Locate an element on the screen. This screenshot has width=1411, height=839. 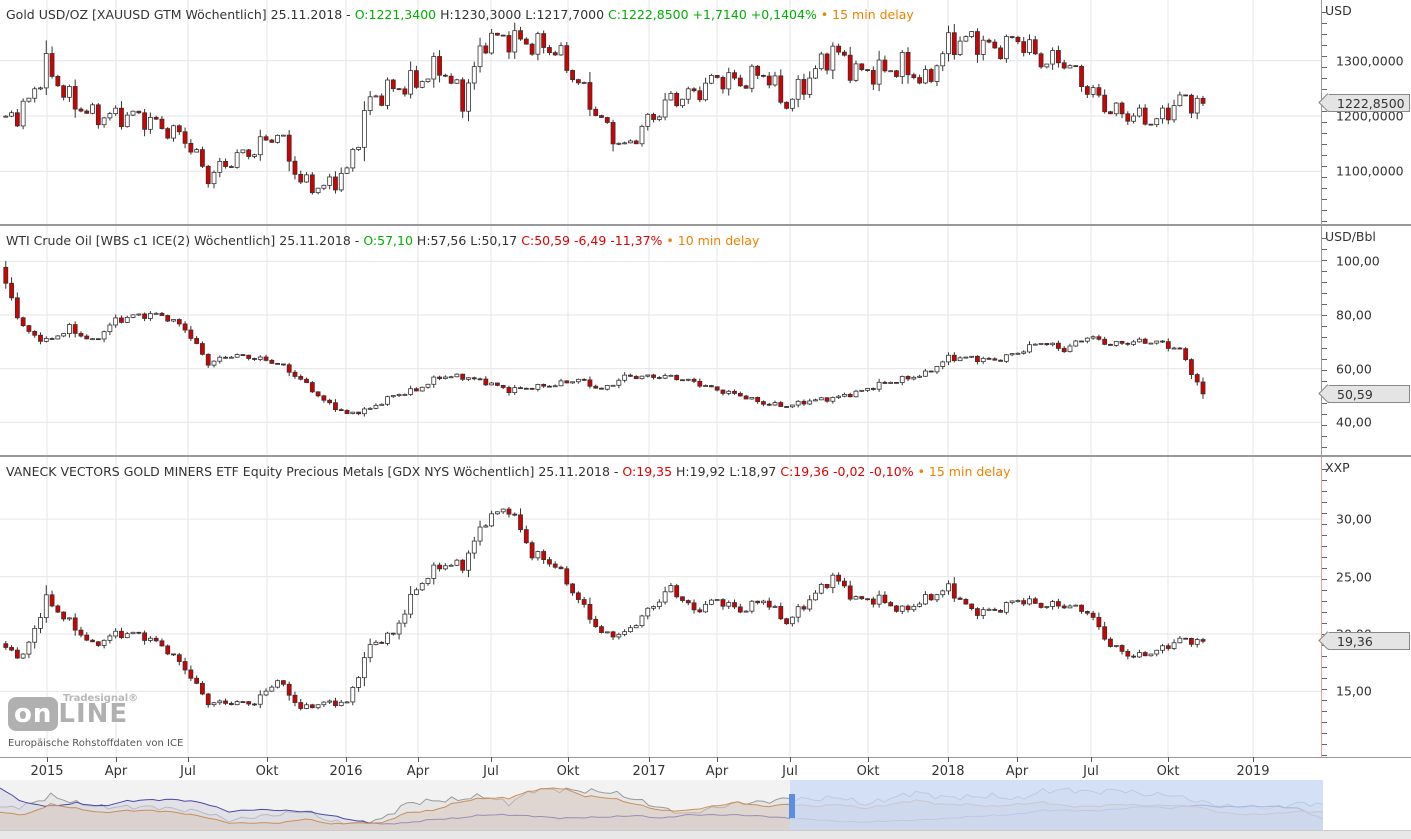
gdx-price-axis: XXP 30,0025,0020,0015,0019,36 is located at coordinates (1366, 607).